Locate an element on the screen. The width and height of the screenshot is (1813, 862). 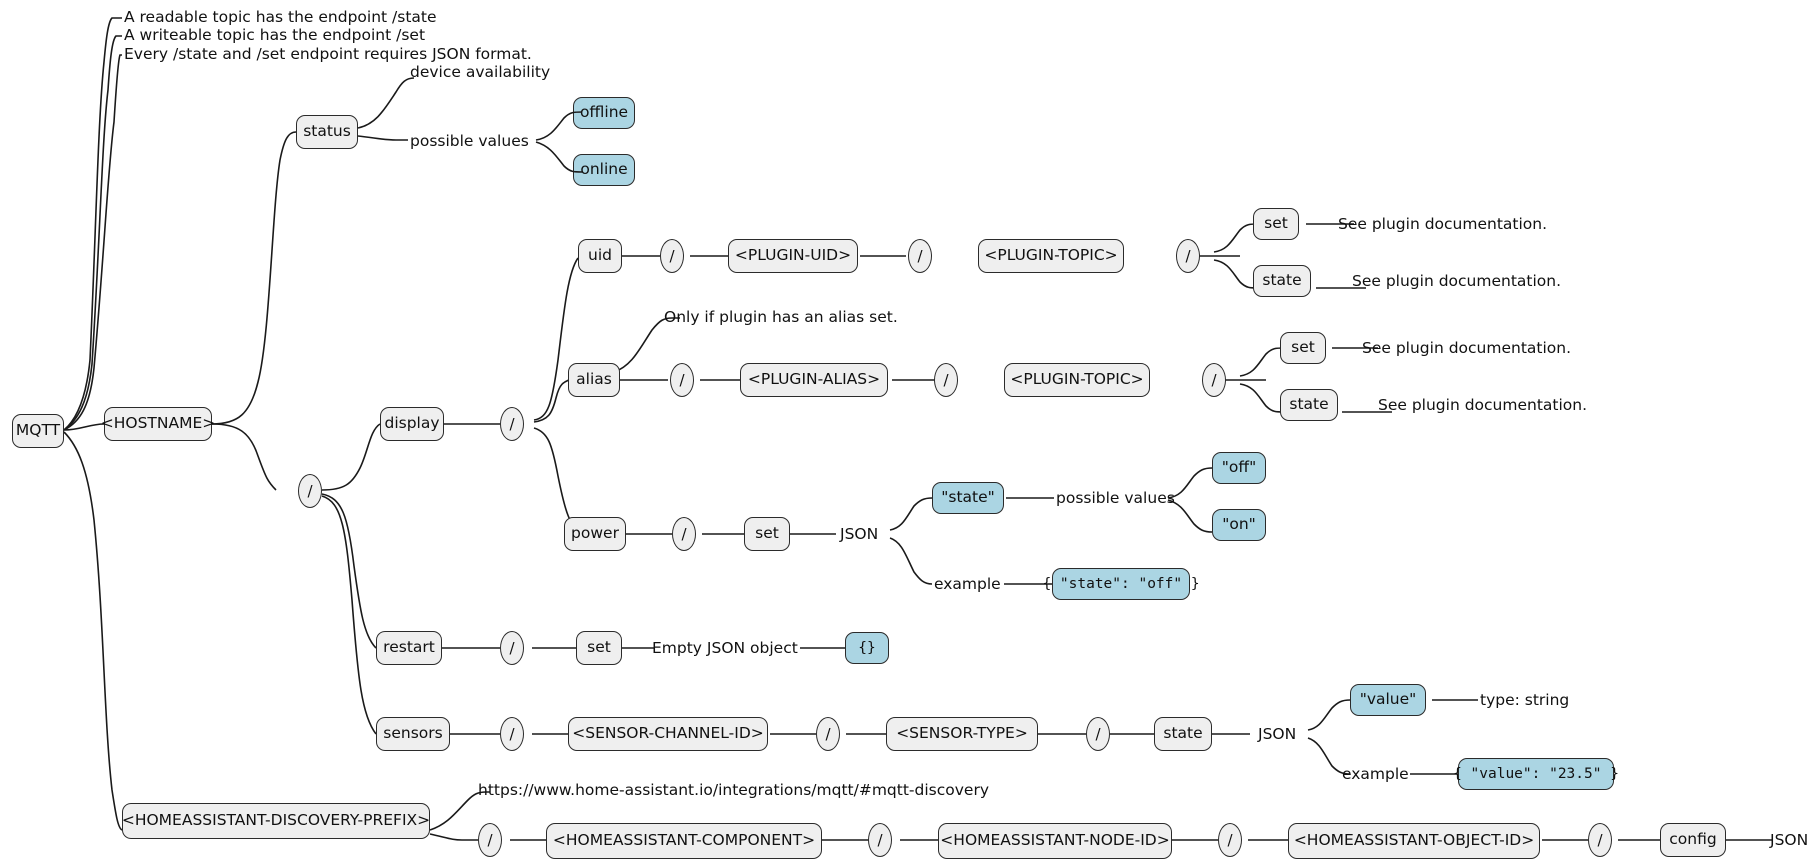
node-uid-set: set is located at coordinates (1276, 224).